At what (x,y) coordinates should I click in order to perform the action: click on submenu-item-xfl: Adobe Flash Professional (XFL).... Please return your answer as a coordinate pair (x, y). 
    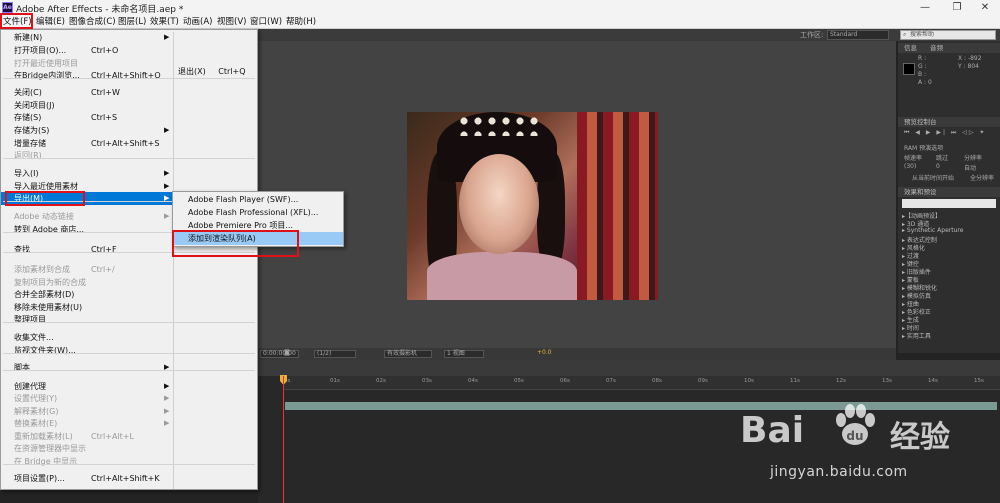
    Looking at the image, I should click on (258, 212).